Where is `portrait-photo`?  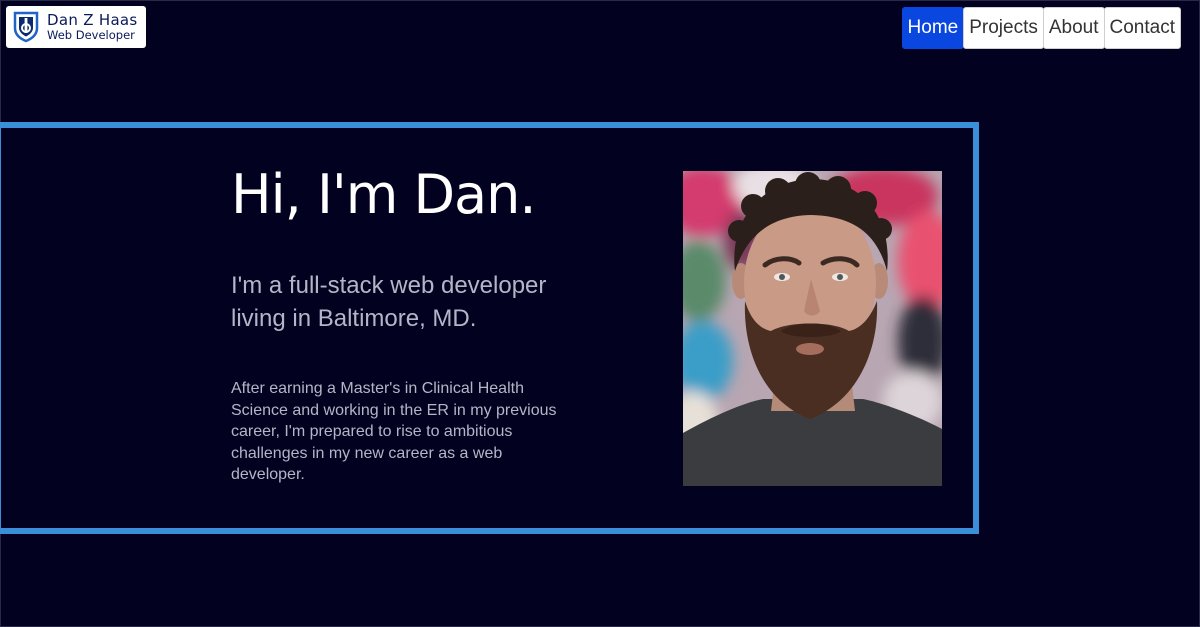 portrait-photo is located at coordinates (812, 328).